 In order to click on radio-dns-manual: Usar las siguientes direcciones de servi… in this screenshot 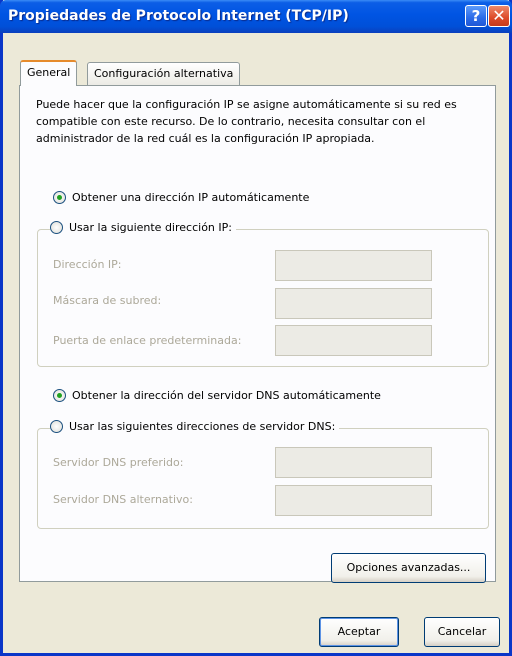, I will do `click(195, 426)`.